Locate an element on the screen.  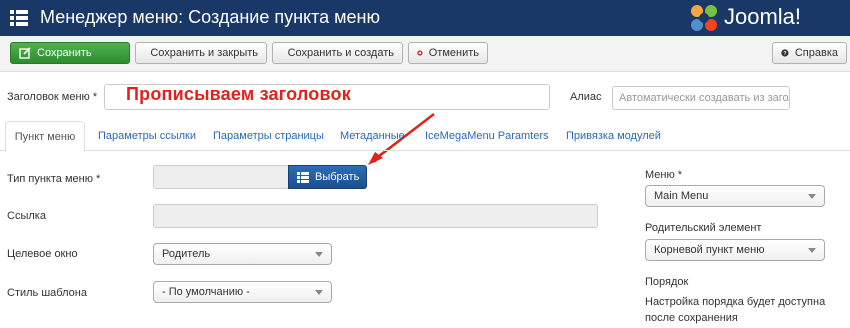
joomla-logo-icon is located at coordinates (704, 18).